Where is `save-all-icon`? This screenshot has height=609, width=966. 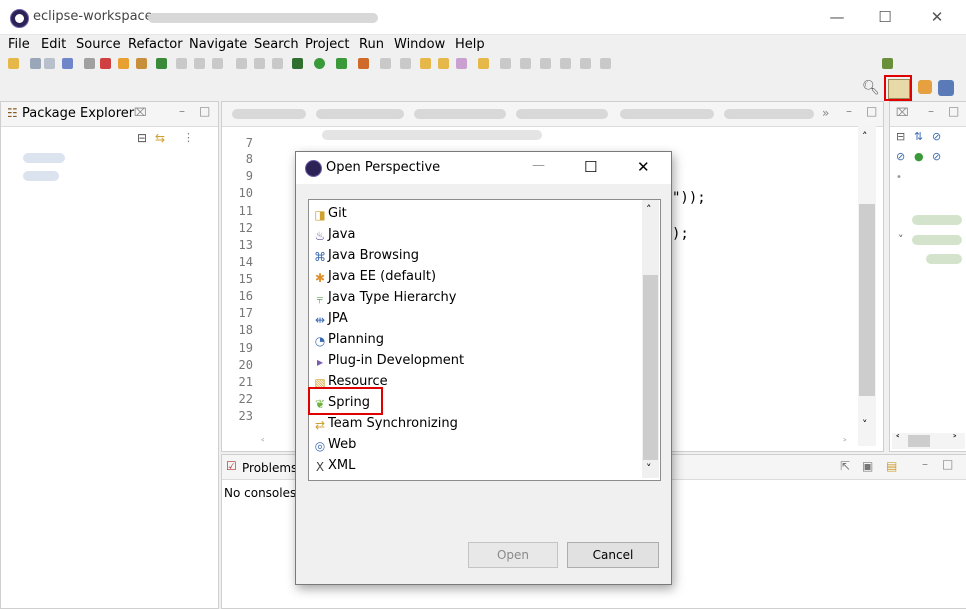
save-all-icon is located at coordinates (49, 63).